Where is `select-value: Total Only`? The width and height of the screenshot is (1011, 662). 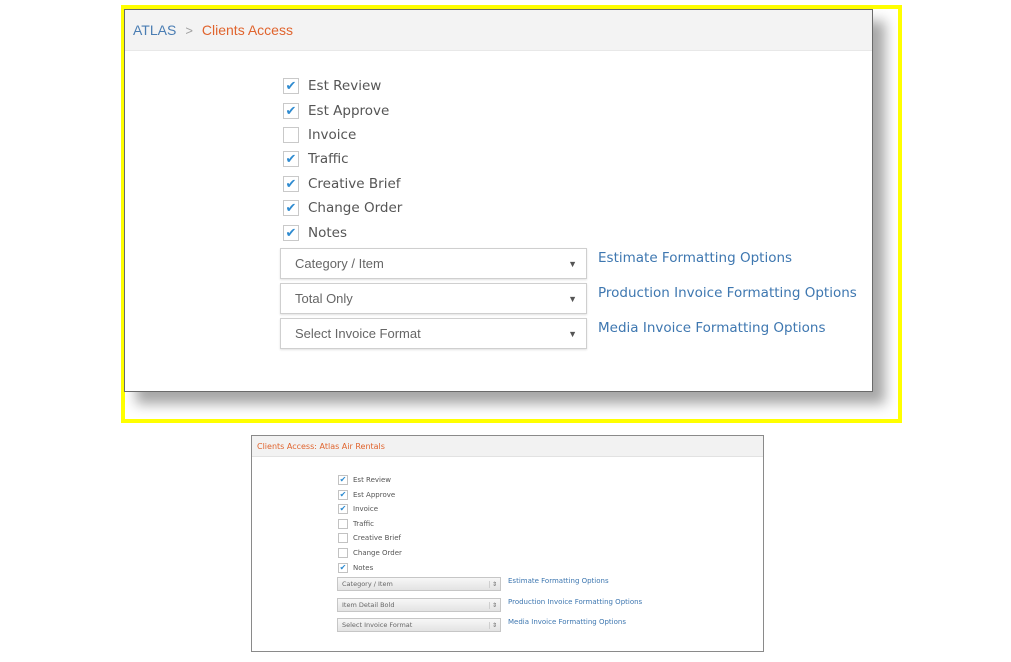
select-value: Total Only is located at coordinates (324, 298).